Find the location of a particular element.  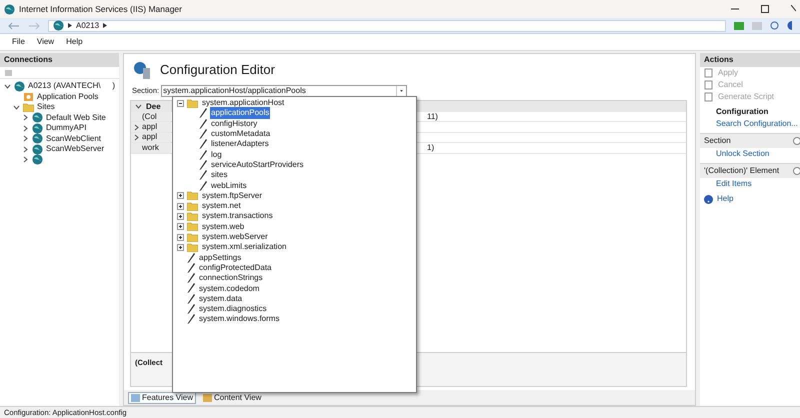

section-item: configProtectedData is located at coordinates (235, 268).